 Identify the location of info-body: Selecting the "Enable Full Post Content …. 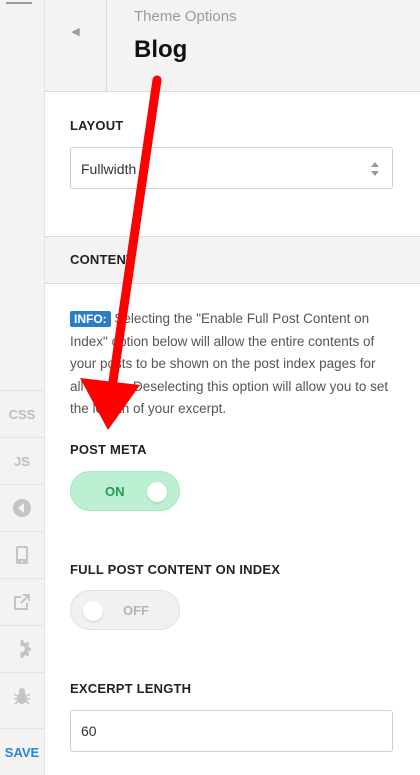
(229, 363).